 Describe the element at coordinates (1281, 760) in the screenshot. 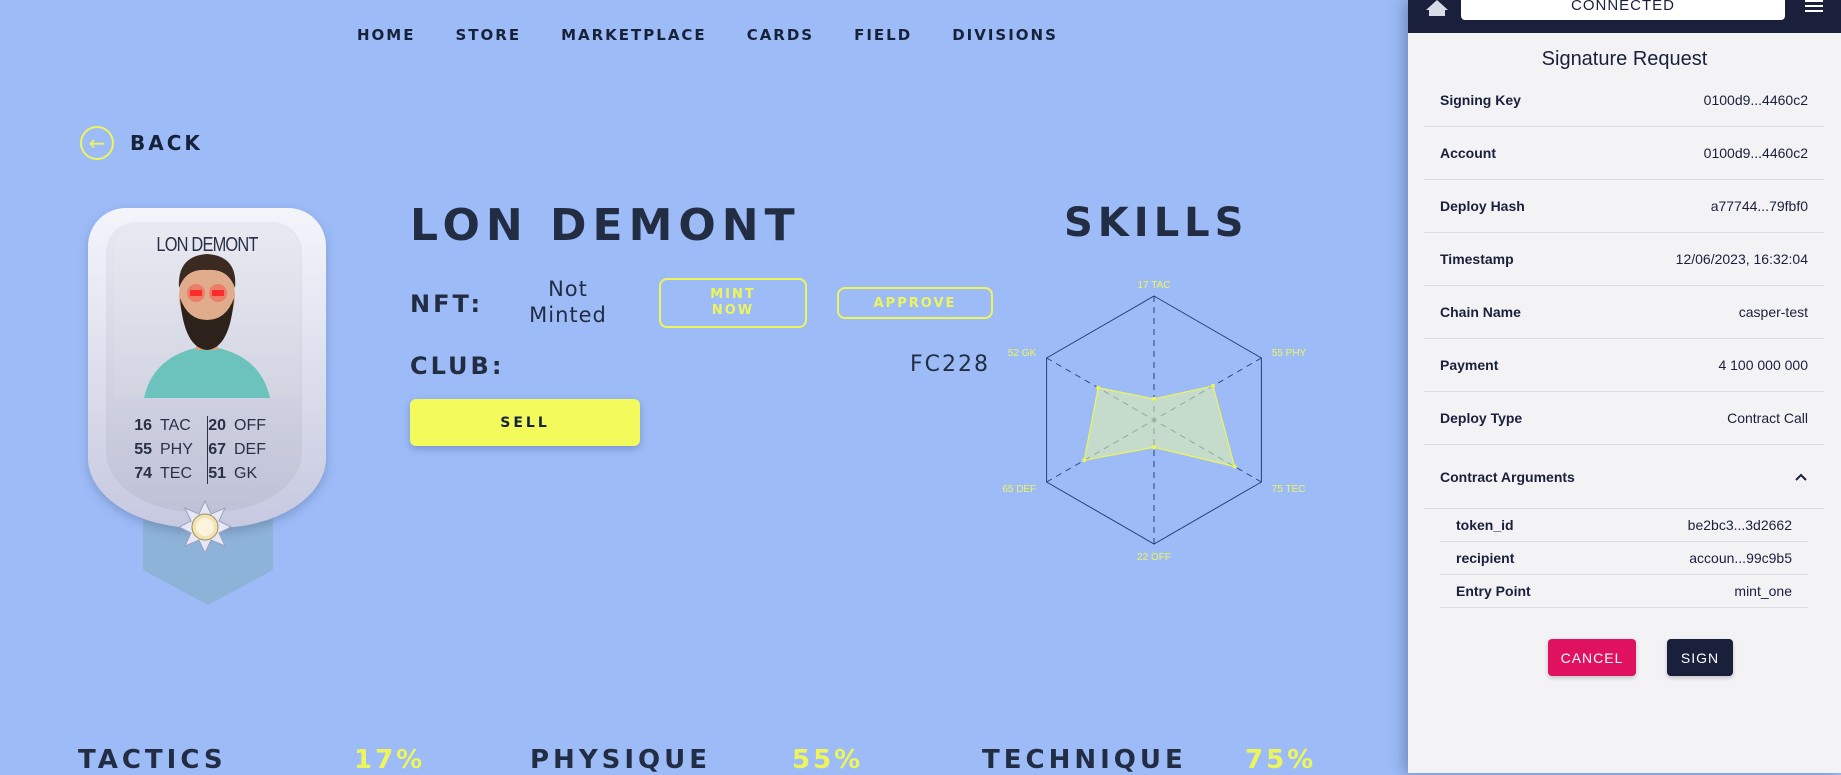

I see `technique-percent: 75%` at that location.